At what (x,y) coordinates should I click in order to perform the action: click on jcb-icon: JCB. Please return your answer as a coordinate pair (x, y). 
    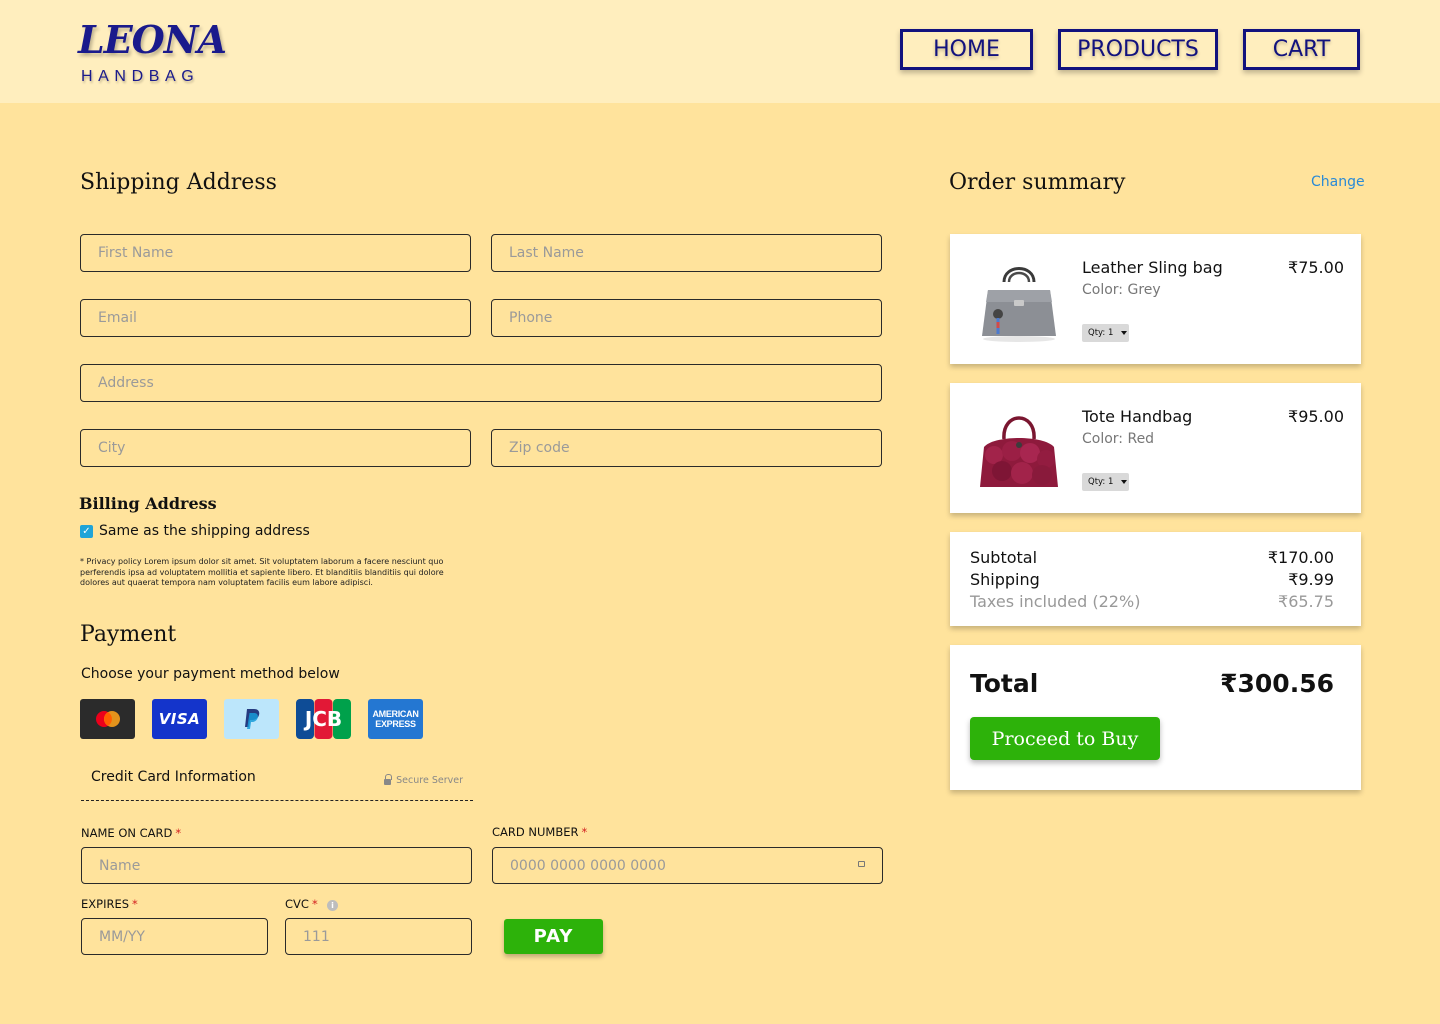
    Looking at the image, I should click on (323, 719).